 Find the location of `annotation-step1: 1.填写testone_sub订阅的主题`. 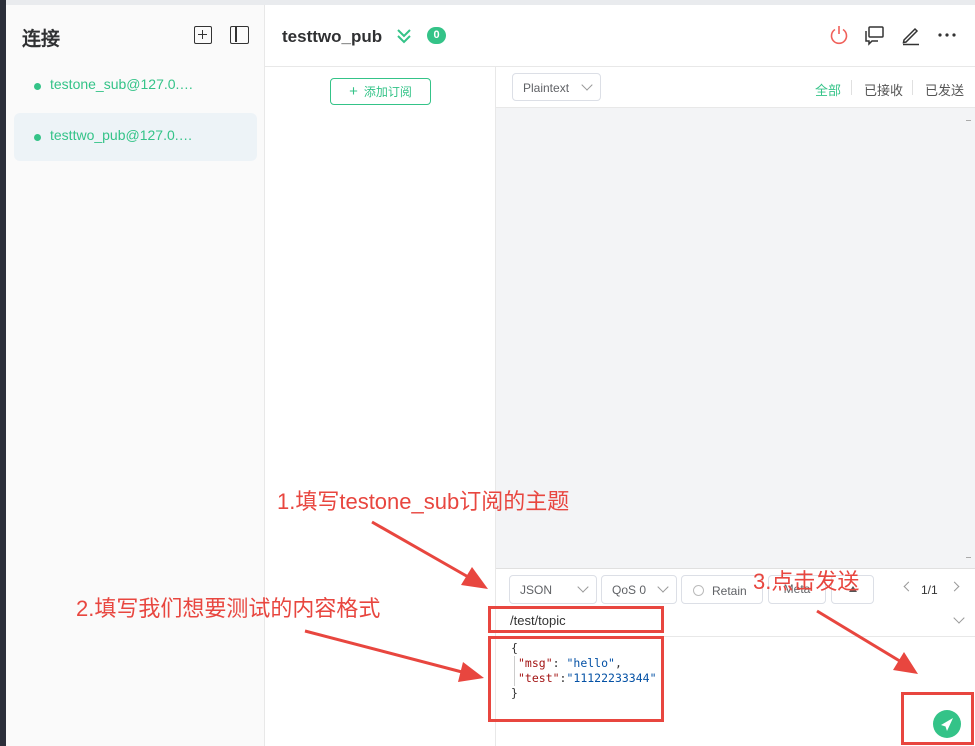

annotation-step1: 1.填写testone_sub订阅的主题 is located at coordinates (423, 501).